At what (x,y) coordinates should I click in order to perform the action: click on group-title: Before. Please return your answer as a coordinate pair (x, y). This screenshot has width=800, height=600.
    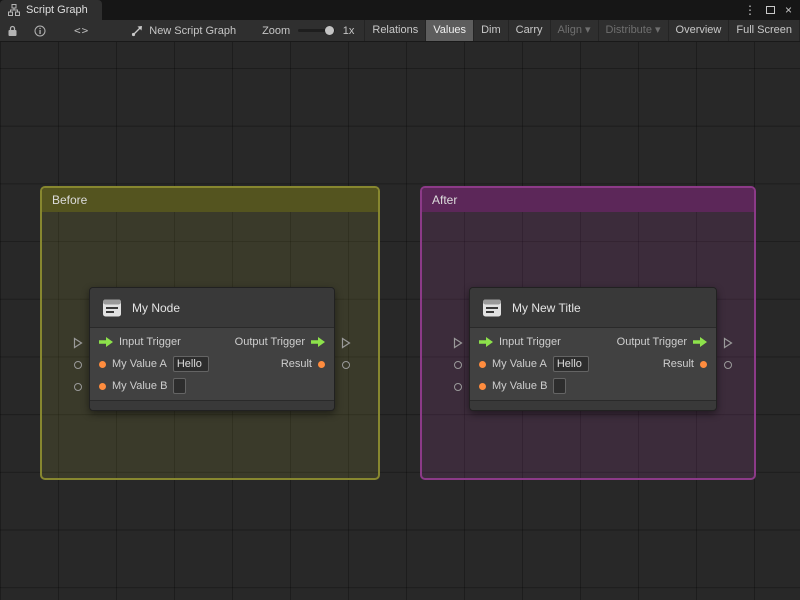
    Looking at the image, I should click on (70, 200).